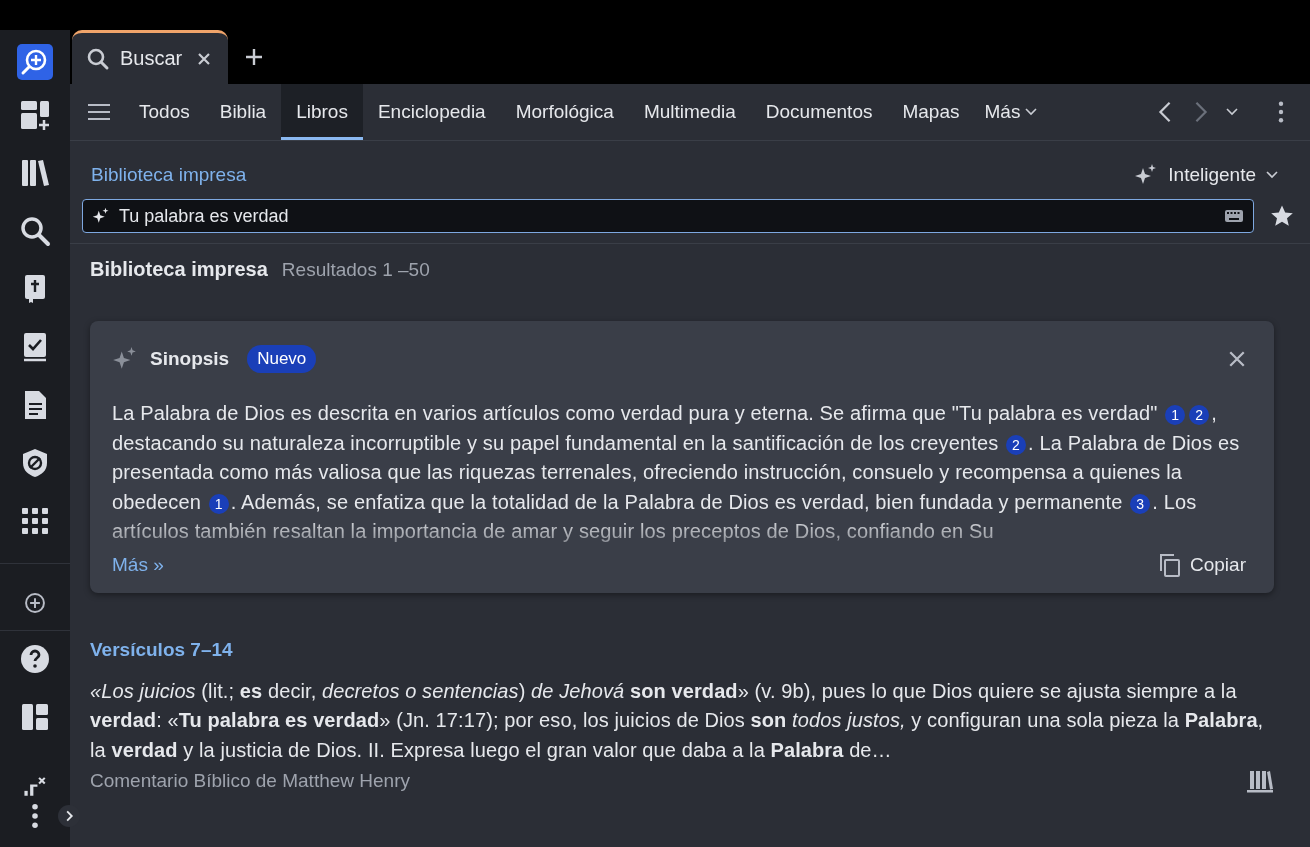 This screenshot has height=847, width=1310. What do you see at coordinates (164, 112) in the screenshot?
I see `filter-tab: Todos` at bounding box center [164, 112].